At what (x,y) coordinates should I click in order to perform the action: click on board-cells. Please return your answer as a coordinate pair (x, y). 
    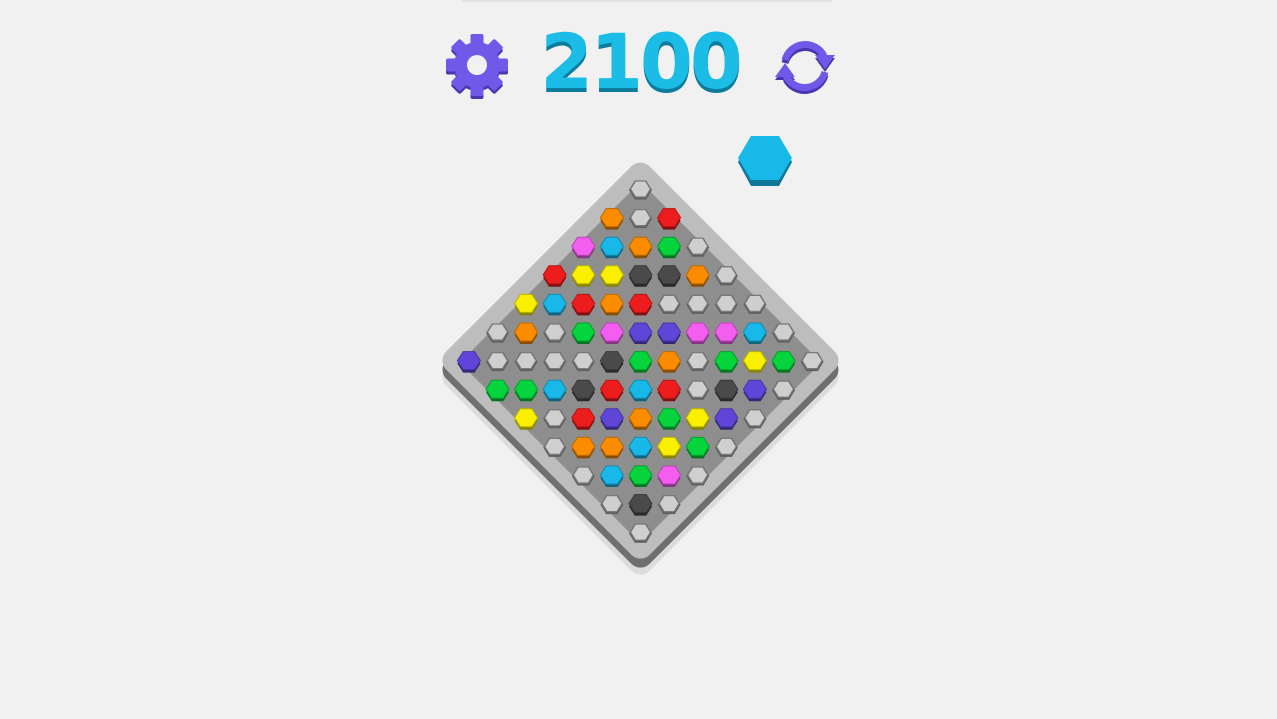
    Looking at the image, I should click on (640, 361).